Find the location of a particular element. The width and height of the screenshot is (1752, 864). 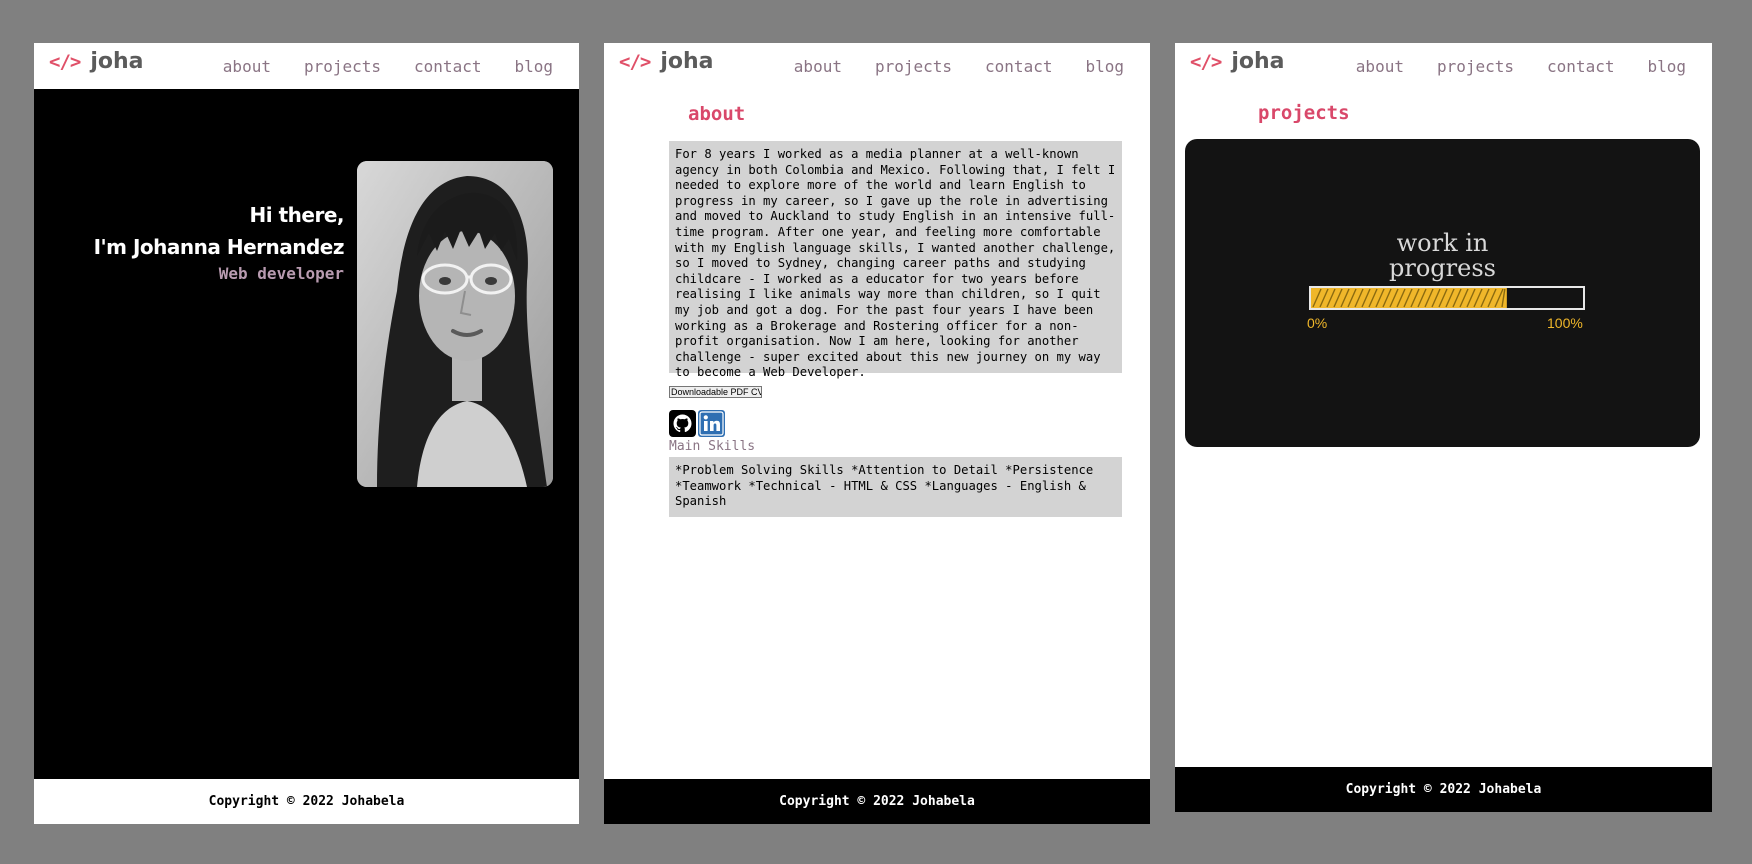

github-icon is located at coordinates (682, 423).